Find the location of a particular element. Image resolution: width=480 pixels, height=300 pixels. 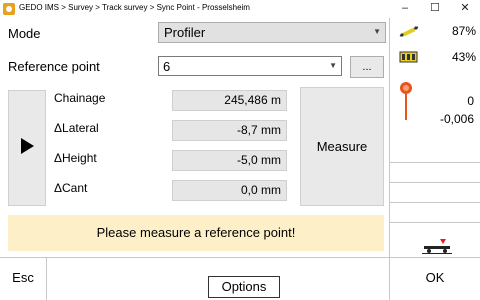

status-value-1: 0 is located at coordinates (470, 101).